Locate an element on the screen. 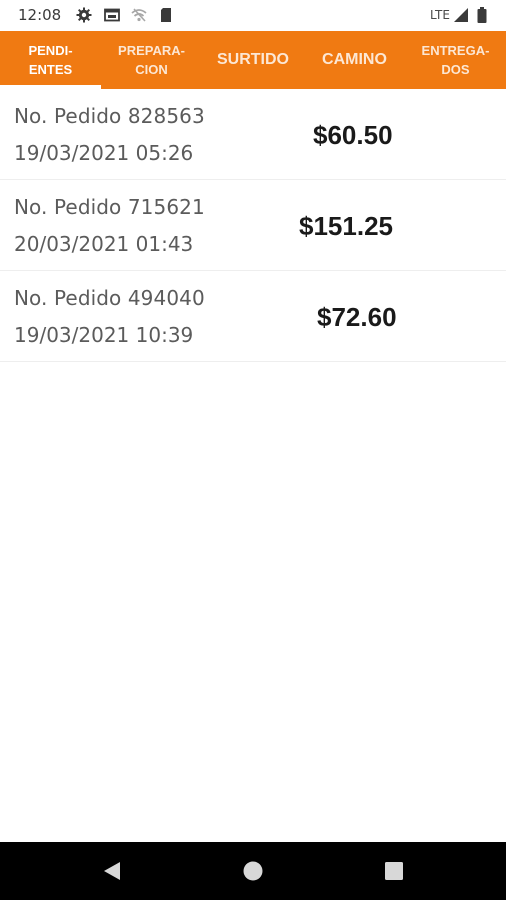  order-total: $60.50 is located at coordinates (353, 135).